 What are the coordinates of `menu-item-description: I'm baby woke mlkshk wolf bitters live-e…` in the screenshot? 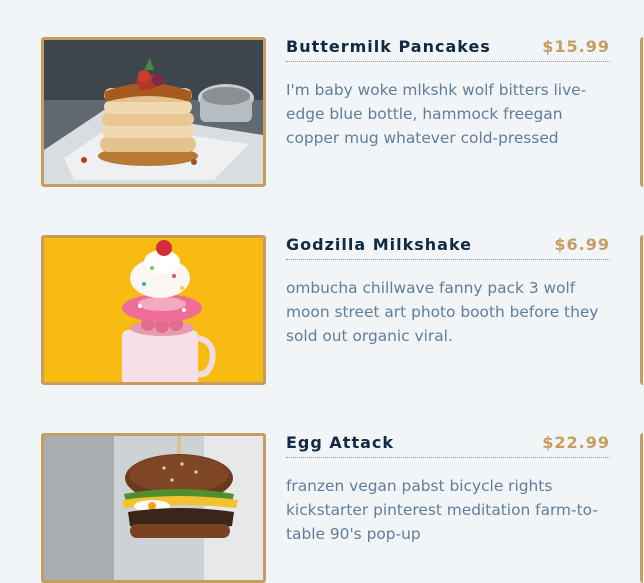 It's located at (436, 114).